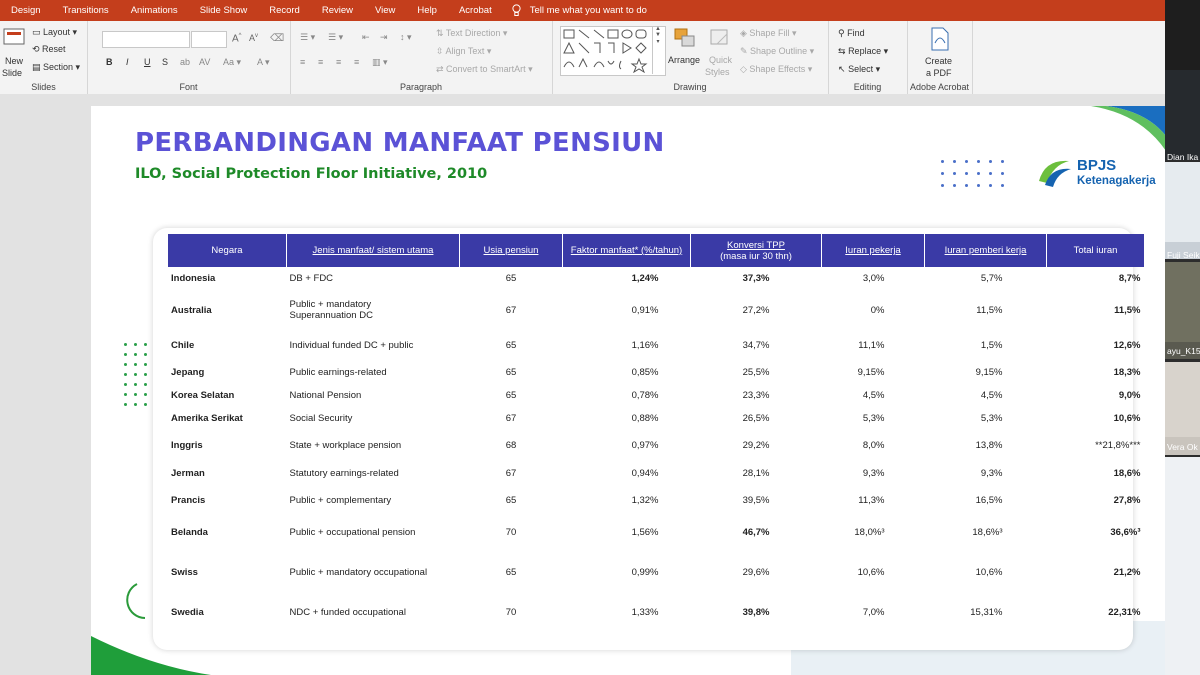 The width and height of the screenshot is (1200, 675). I want to click on font-size-field, so click(209, 39).